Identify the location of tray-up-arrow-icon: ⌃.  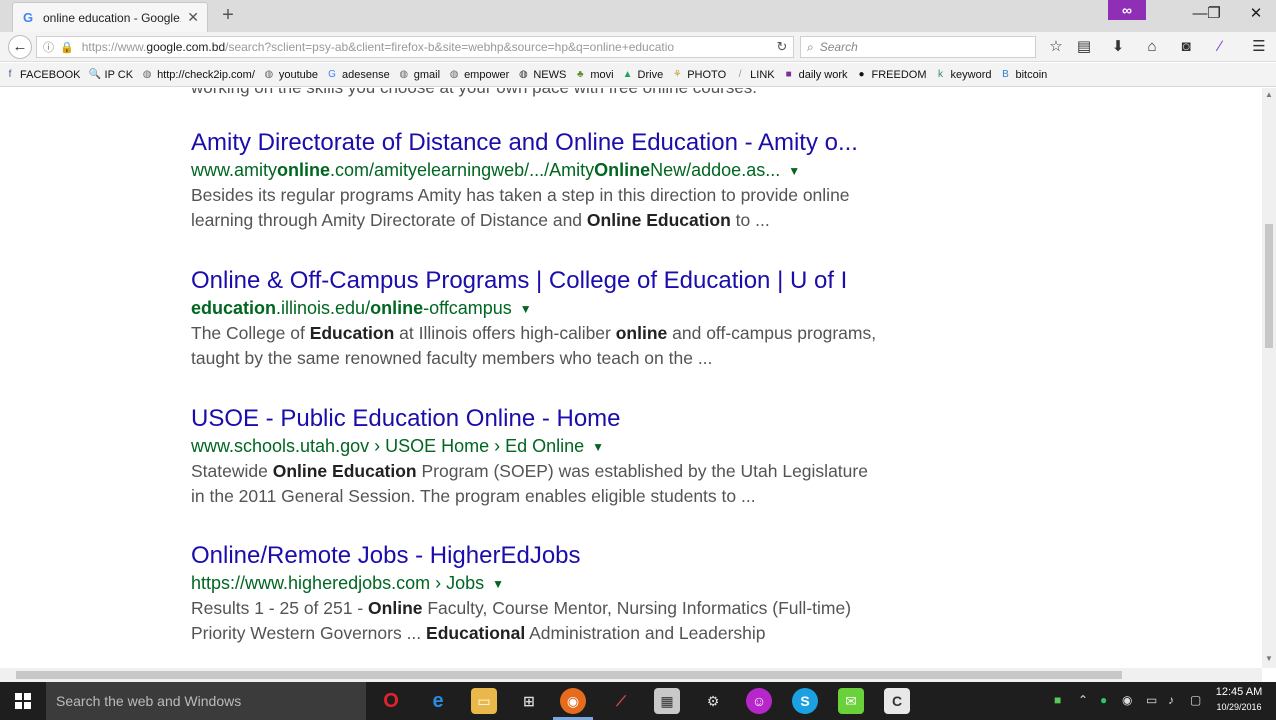
(1083, 700).